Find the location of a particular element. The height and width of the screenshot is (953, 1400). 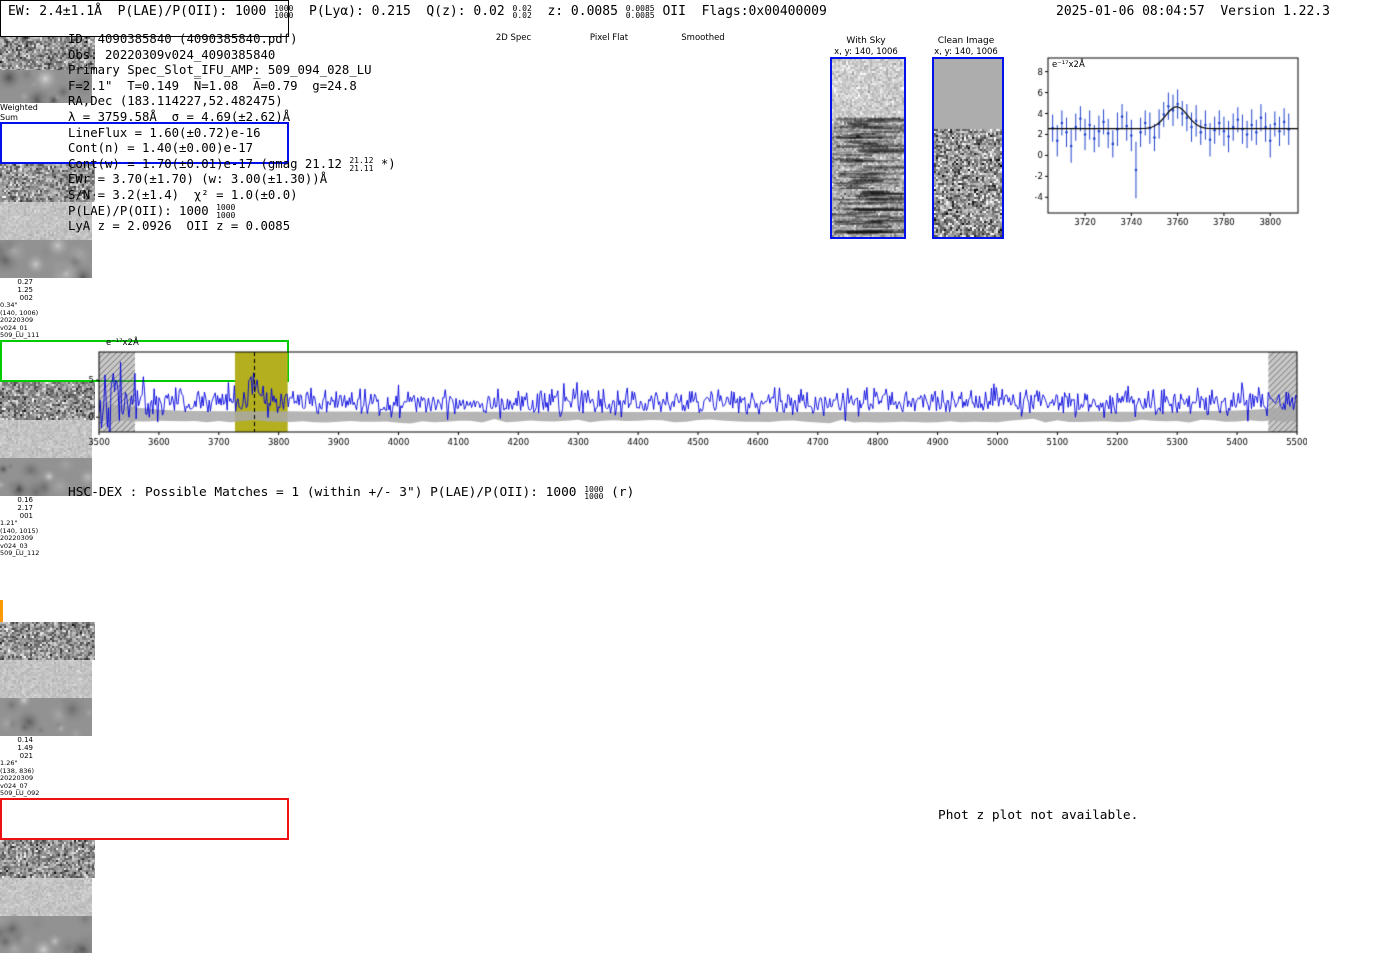

spec2d-col-title-pixelflat: Pixel Flat is located at coordinates (609, 38).